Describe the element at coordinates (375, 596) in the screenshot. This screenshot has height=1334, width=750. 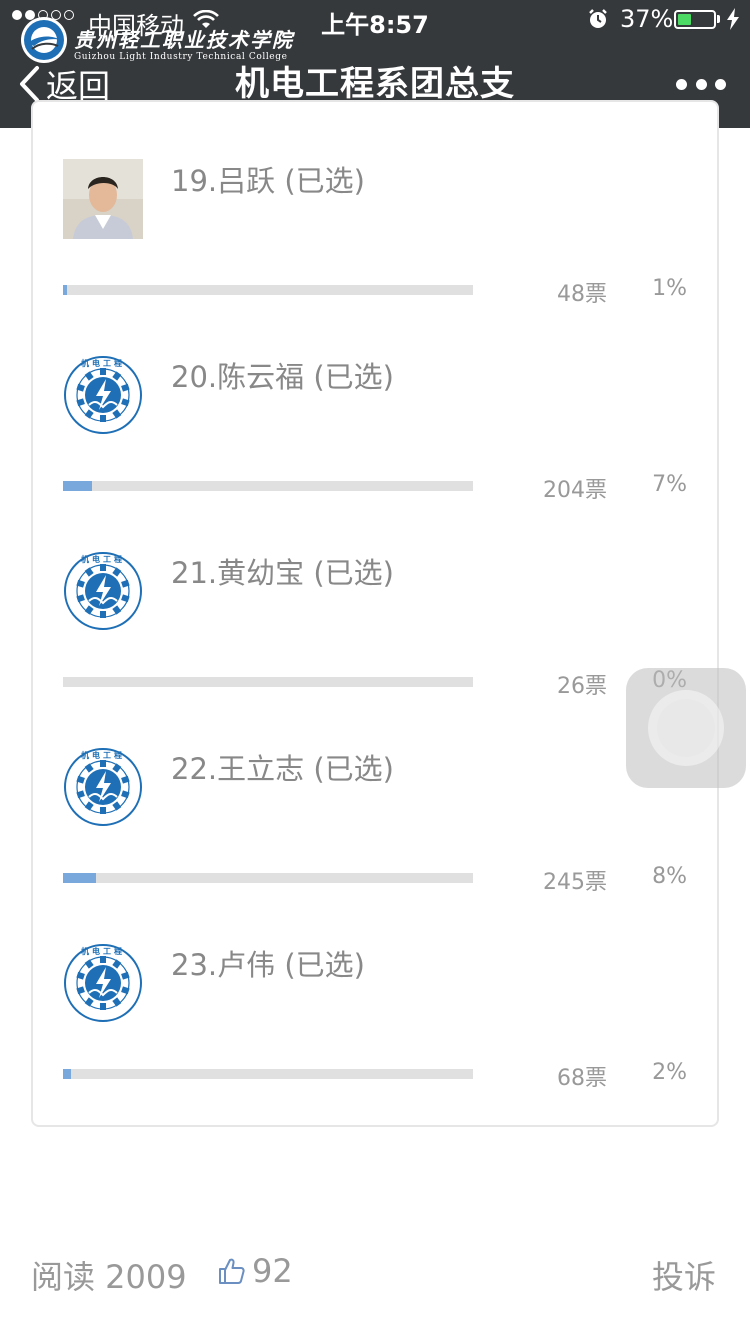
I see `candidate-item: 机电工程 21.黄幼宝 (已选) 26票 0%` at that location.